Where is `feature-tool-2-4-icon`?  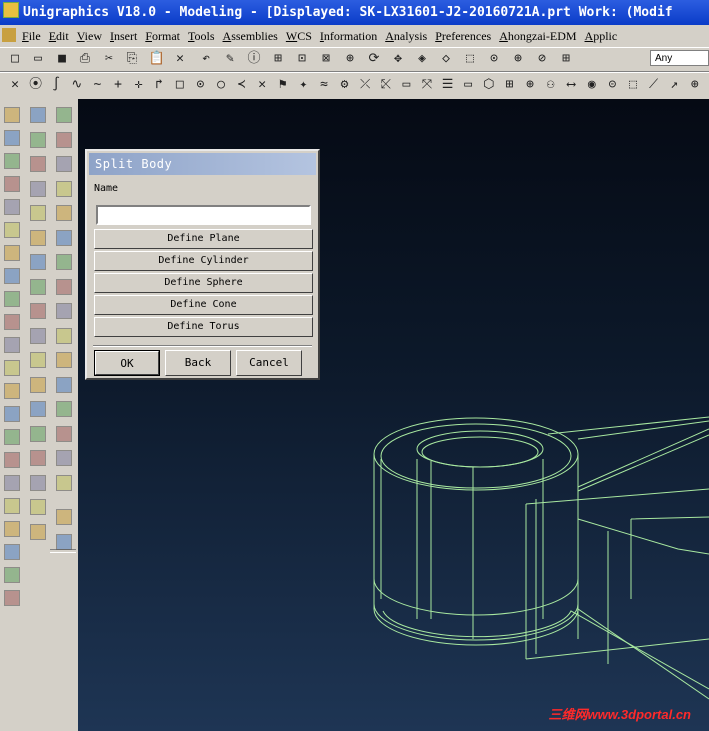 feature-tool-2-4-icon is located at coordinates (38, 188).